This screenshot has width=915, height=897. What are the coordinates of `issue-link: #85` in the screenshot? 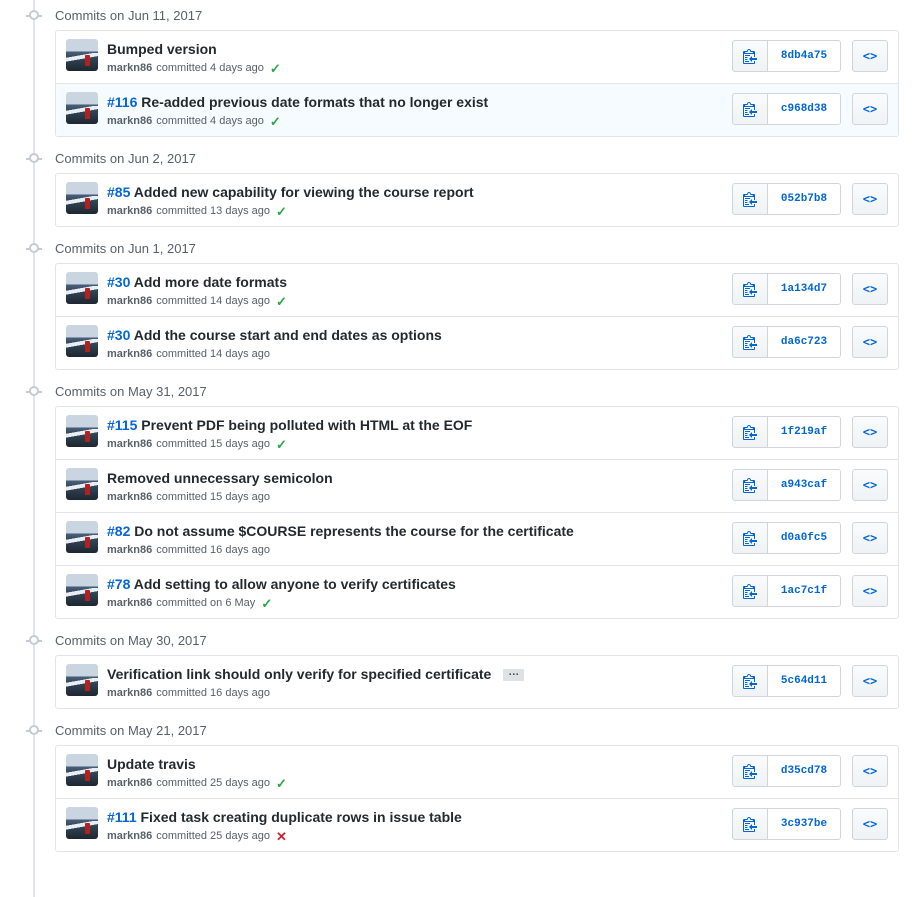 It's located at (118, 192).